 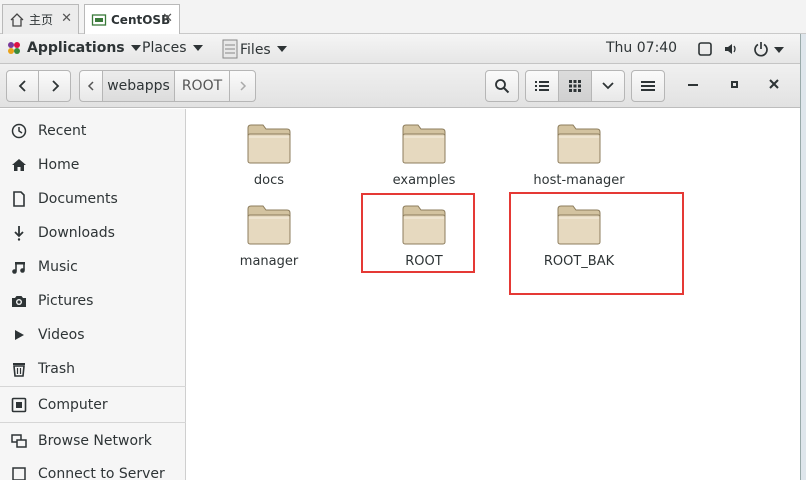 I want to click on folder-label: ROOT, so click(x=424, y=261).